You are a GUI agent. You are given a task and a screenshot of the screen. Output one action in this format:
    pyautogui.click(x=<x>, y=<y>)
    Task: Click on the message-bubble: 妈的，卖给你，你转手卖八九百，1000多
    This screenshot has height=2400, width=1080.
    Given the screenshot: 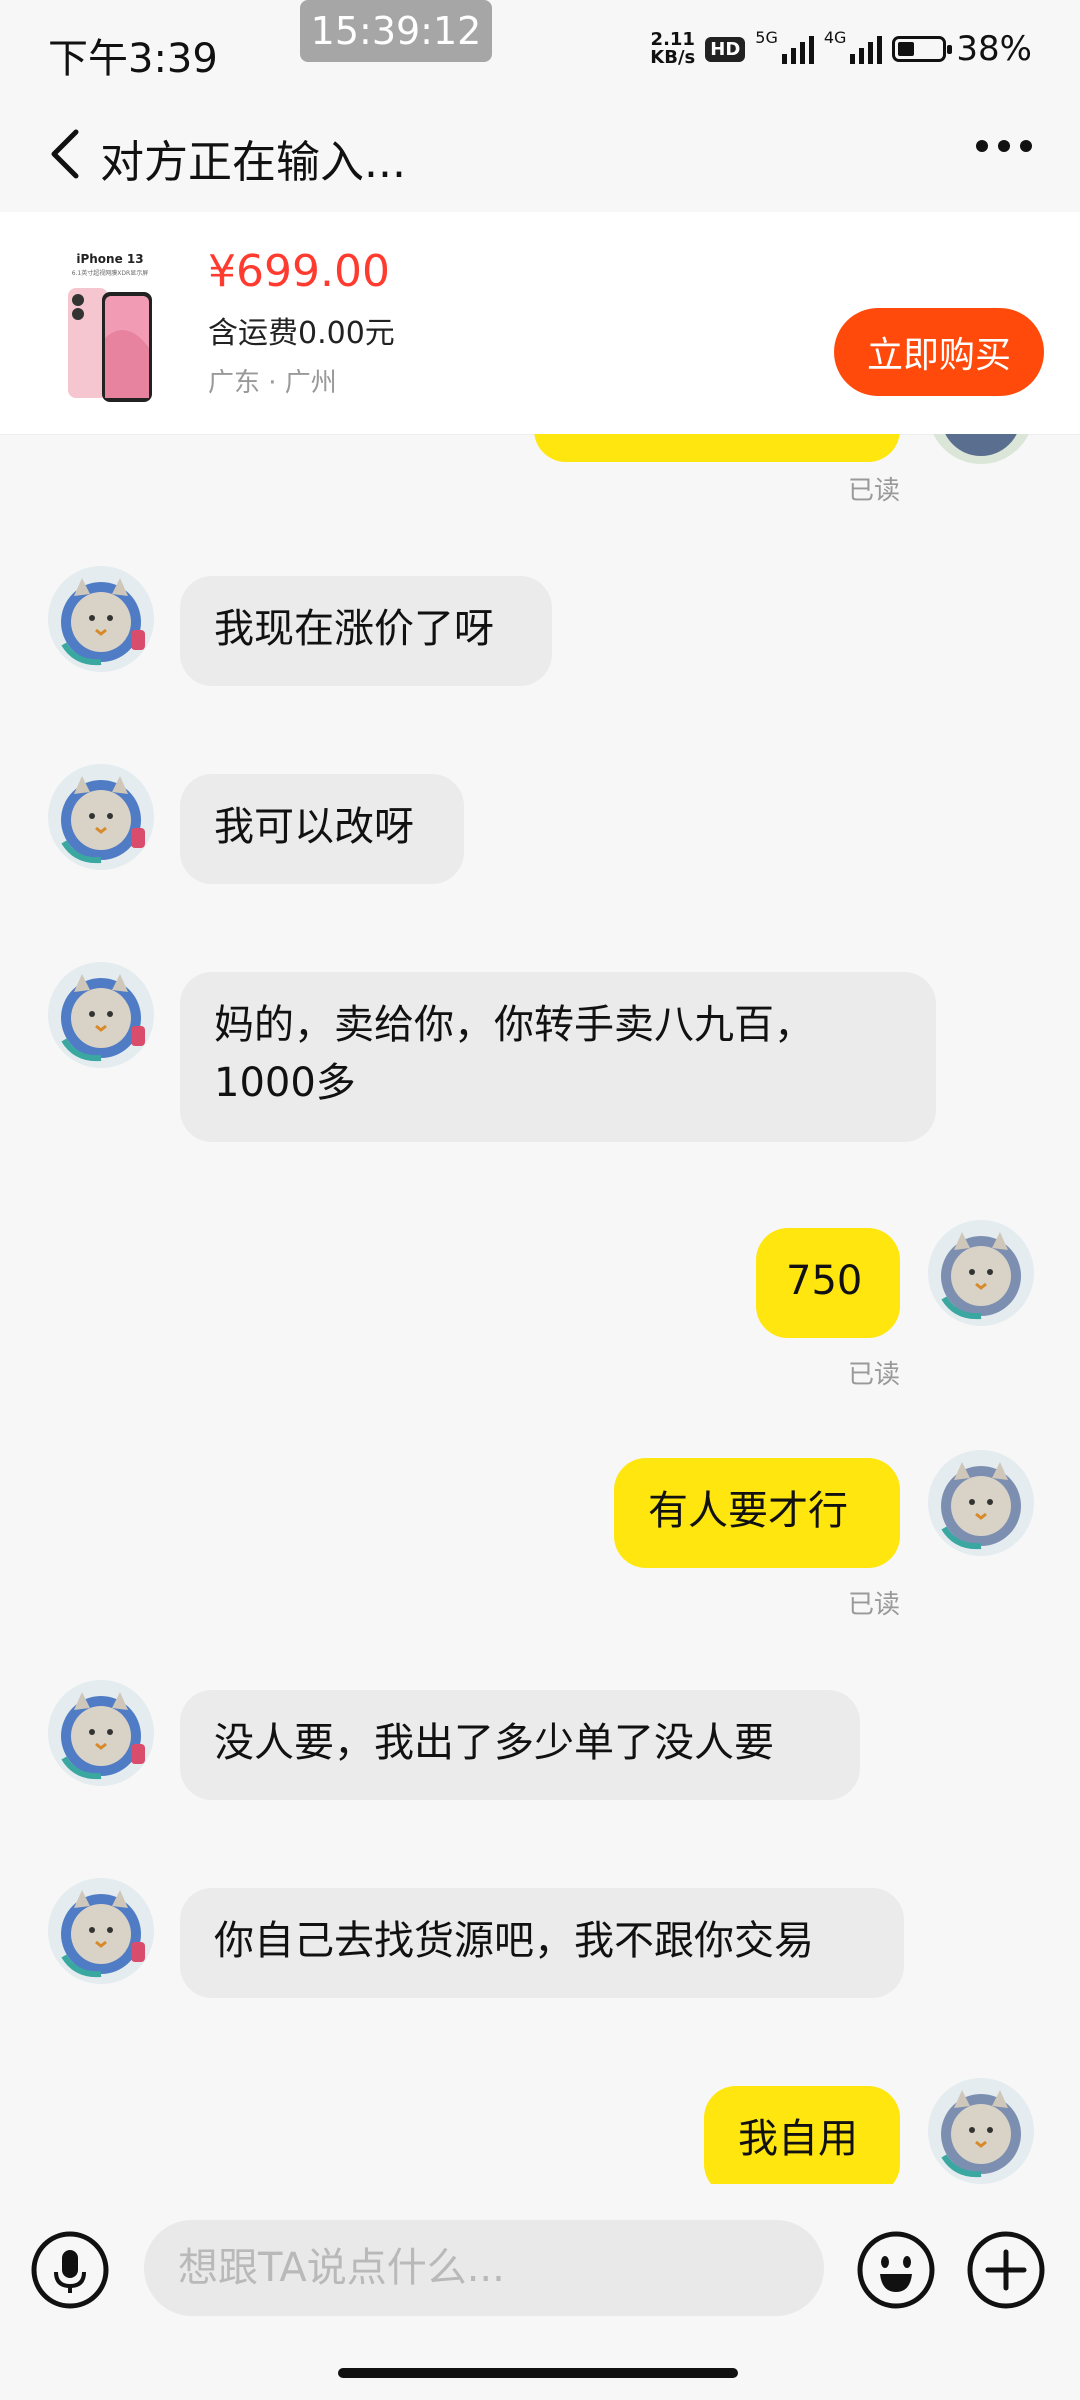 What is the action you would take?
    pyautogui.click(x=558, y=1057)
    